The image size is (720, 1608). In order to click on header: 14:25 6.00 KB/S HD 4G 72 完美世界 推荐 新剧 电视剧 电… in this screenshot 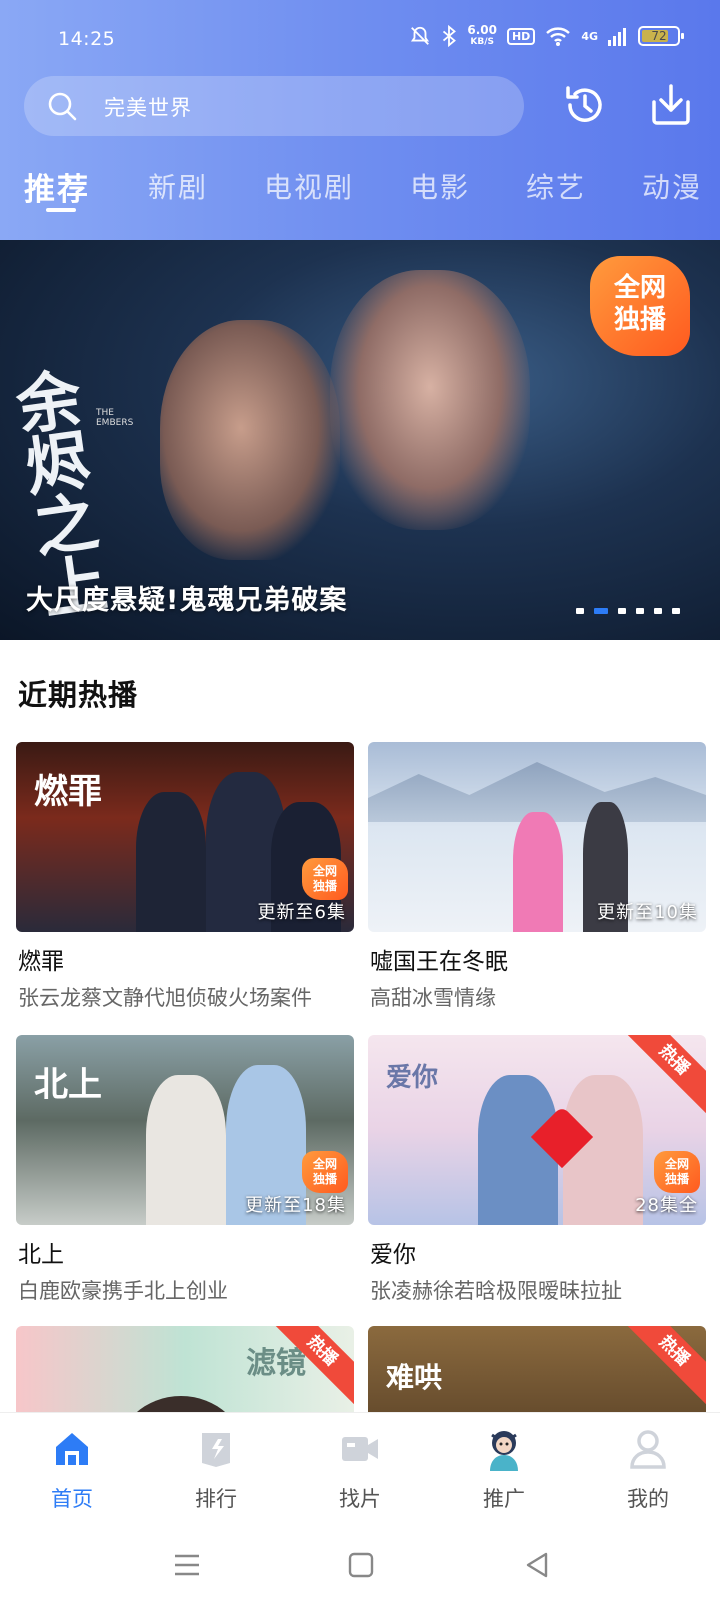, I will do `click(360, 120)`.